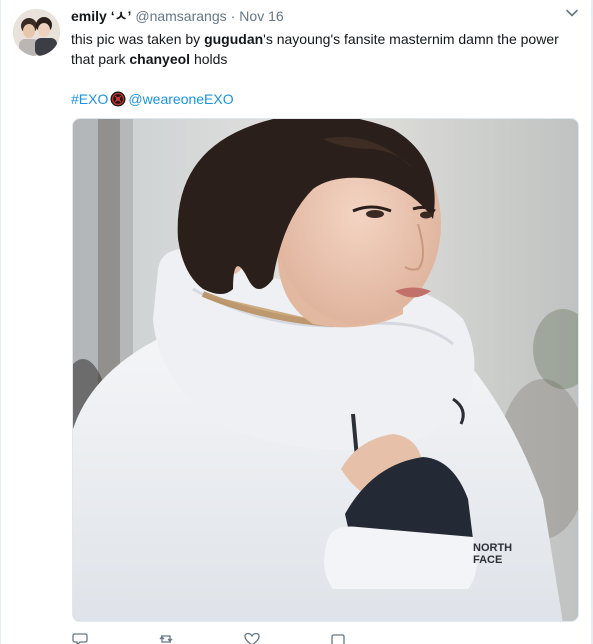  What do you see at coordinates (118, 99) in the screenshot?
I see `exo-logo-emoji-icon` at bounding box center [118, 99].